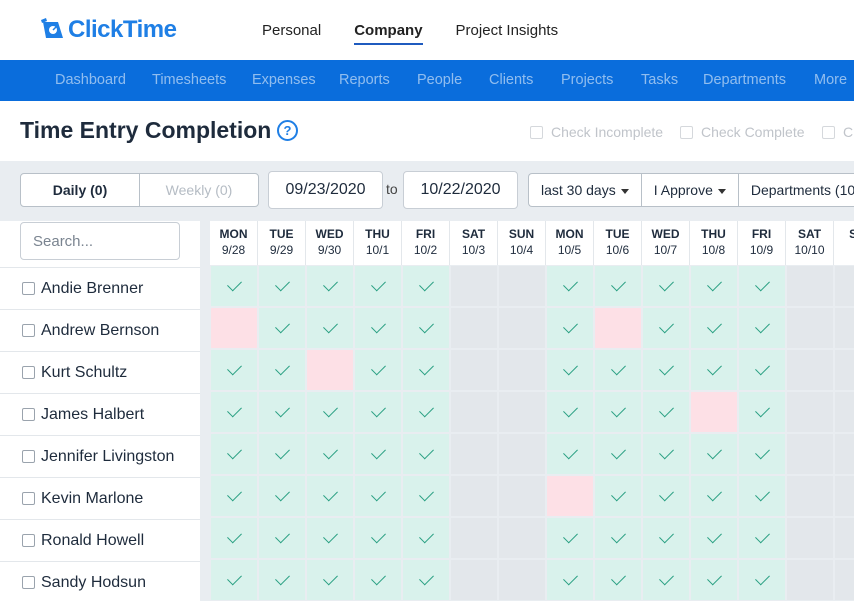  What do you see at coordinates (838, 132) in the screenshot?
I see `filter-checkbox: Cl` at bounding box center [838, 132].